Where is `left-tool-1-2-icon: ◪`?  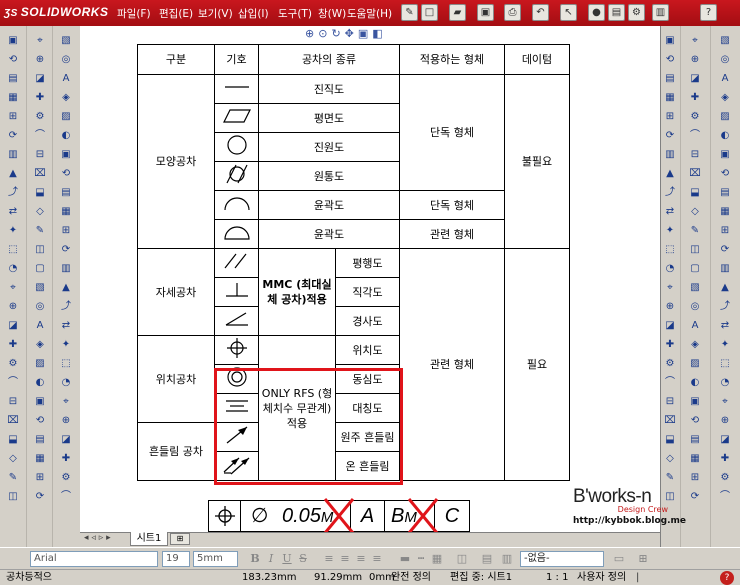 left-tool-1-2-icon: ◪ is located at coordinates (40, 79).